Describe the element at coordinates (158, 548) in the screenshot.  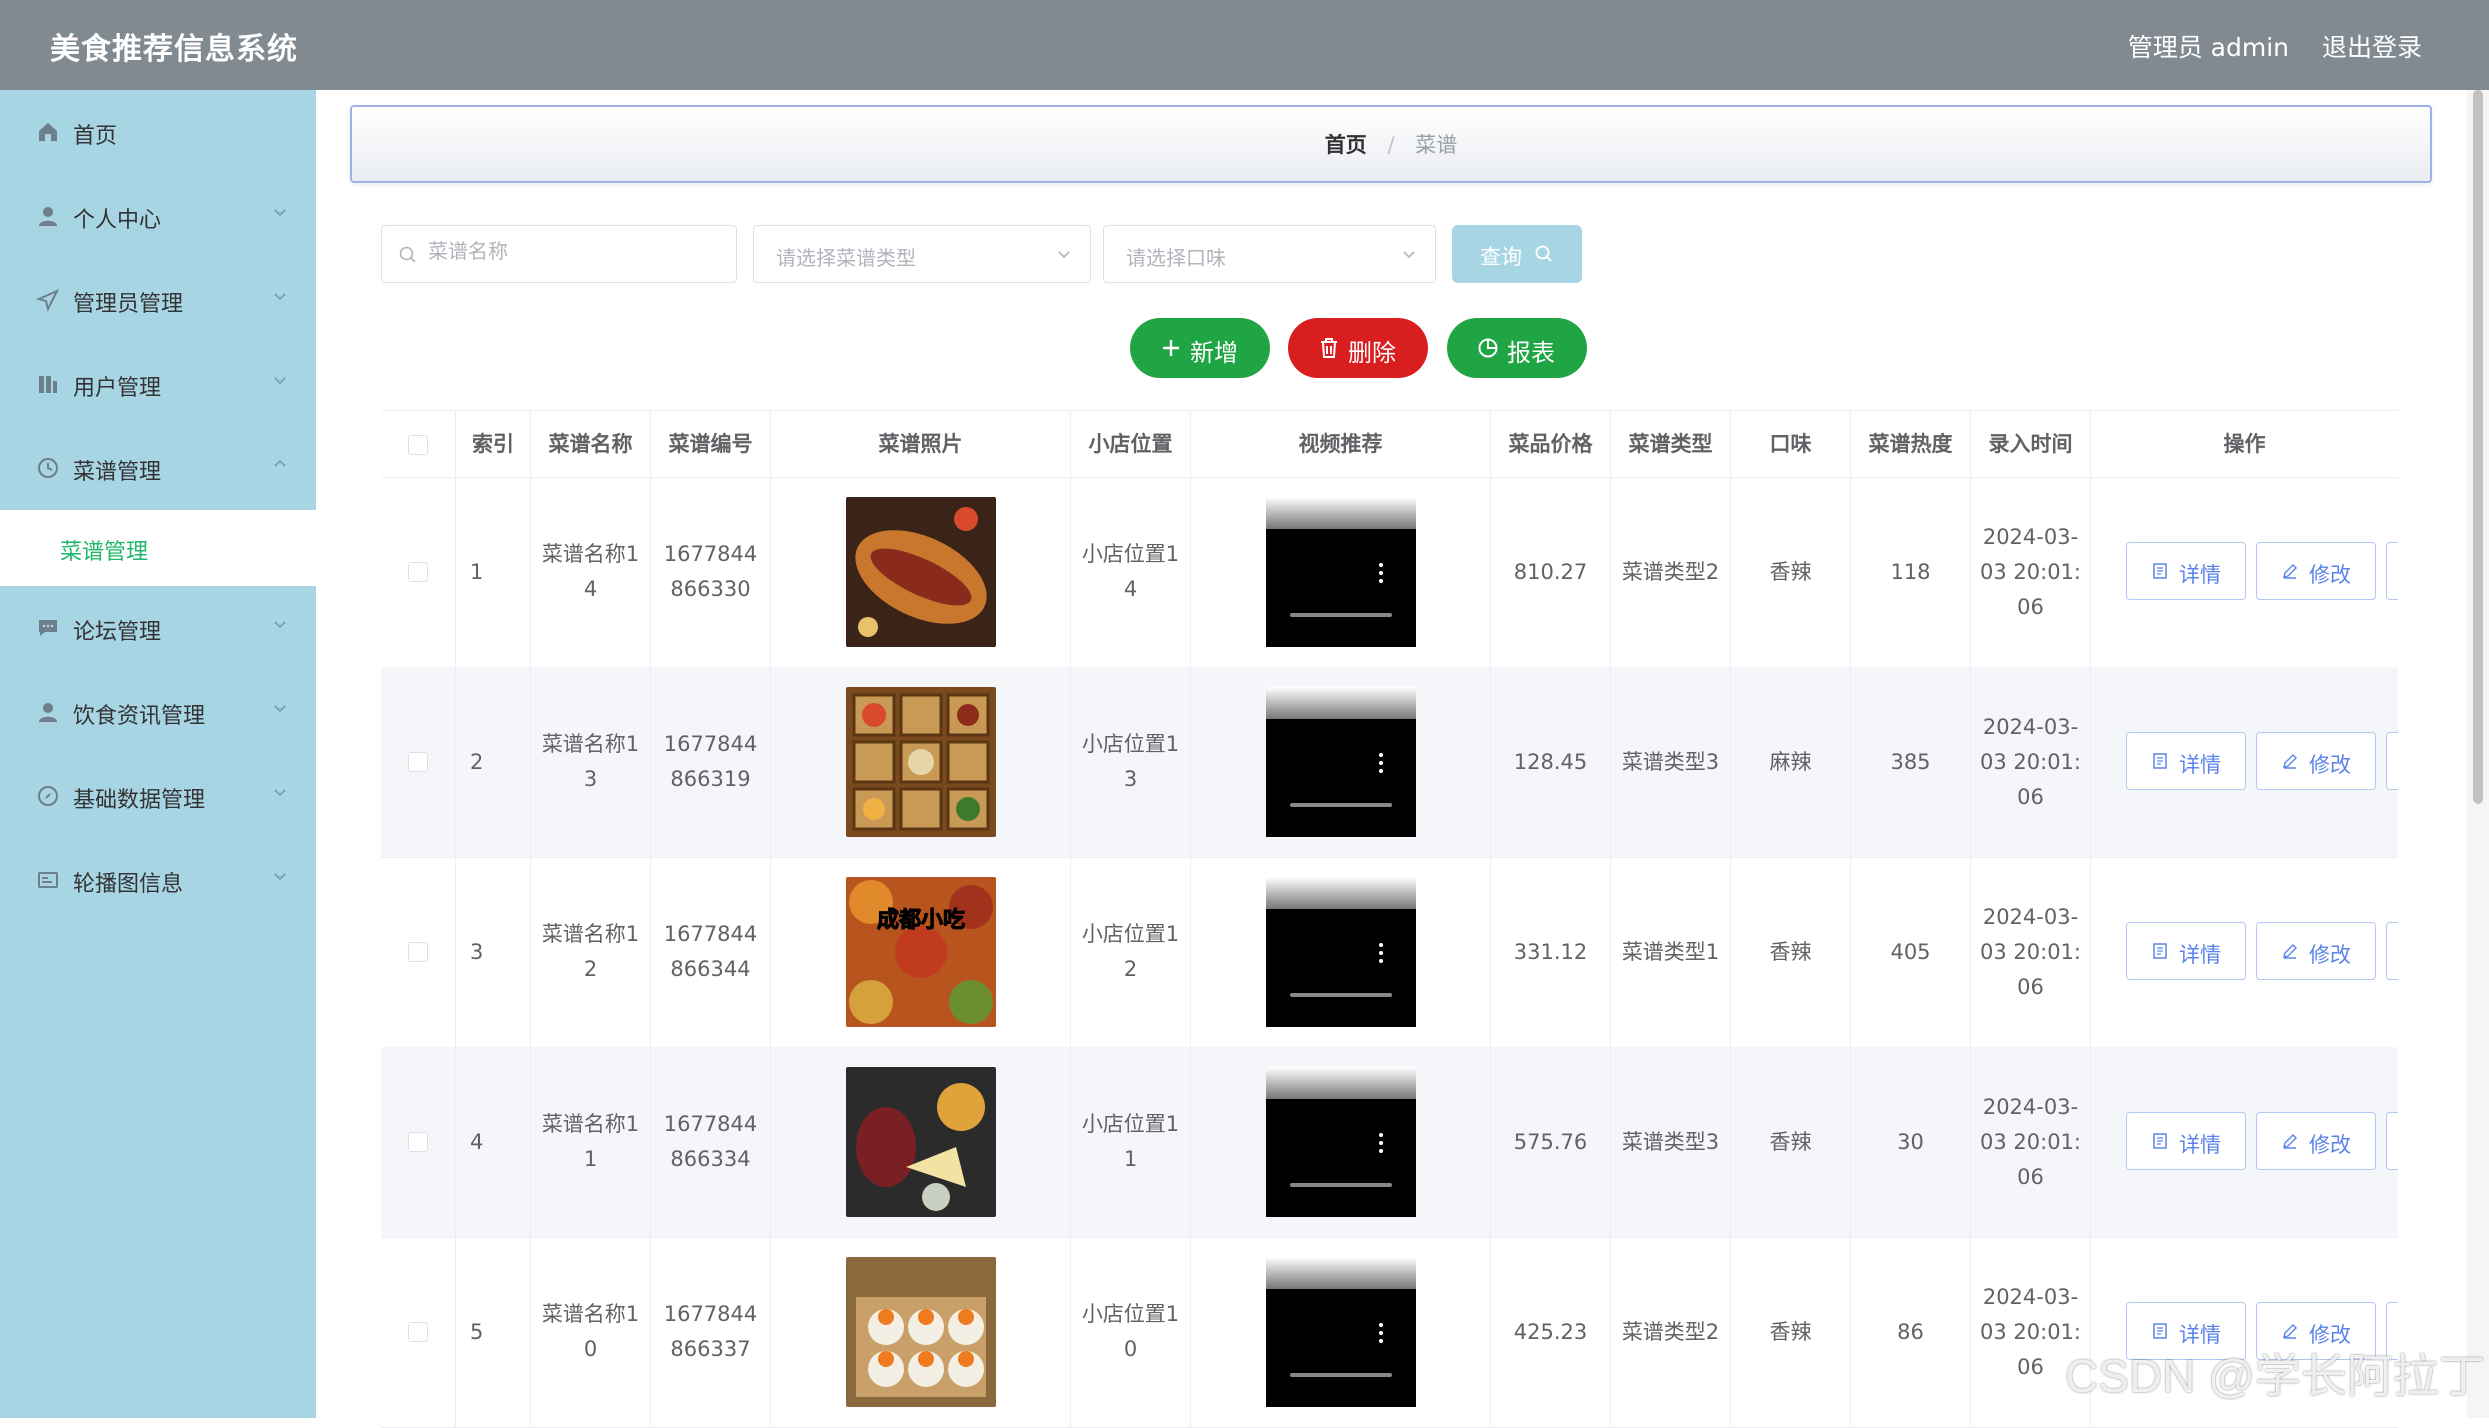
I see `submenu-item-recipe-management: 菜谱管理` at that location.